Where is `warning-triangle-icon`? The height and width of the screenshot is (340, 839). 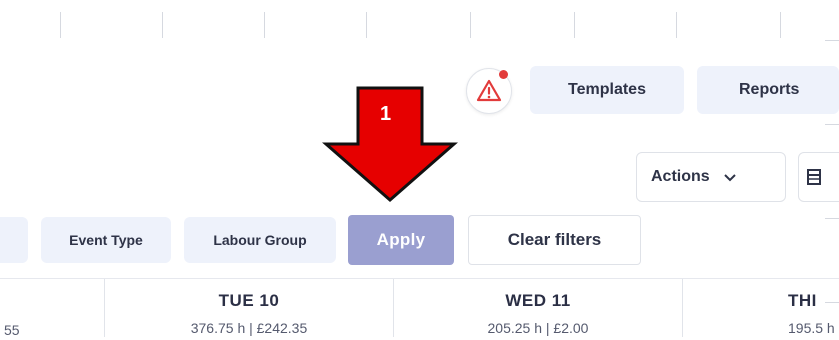 warning-triangle-icon is located at coordinates (489, 90).